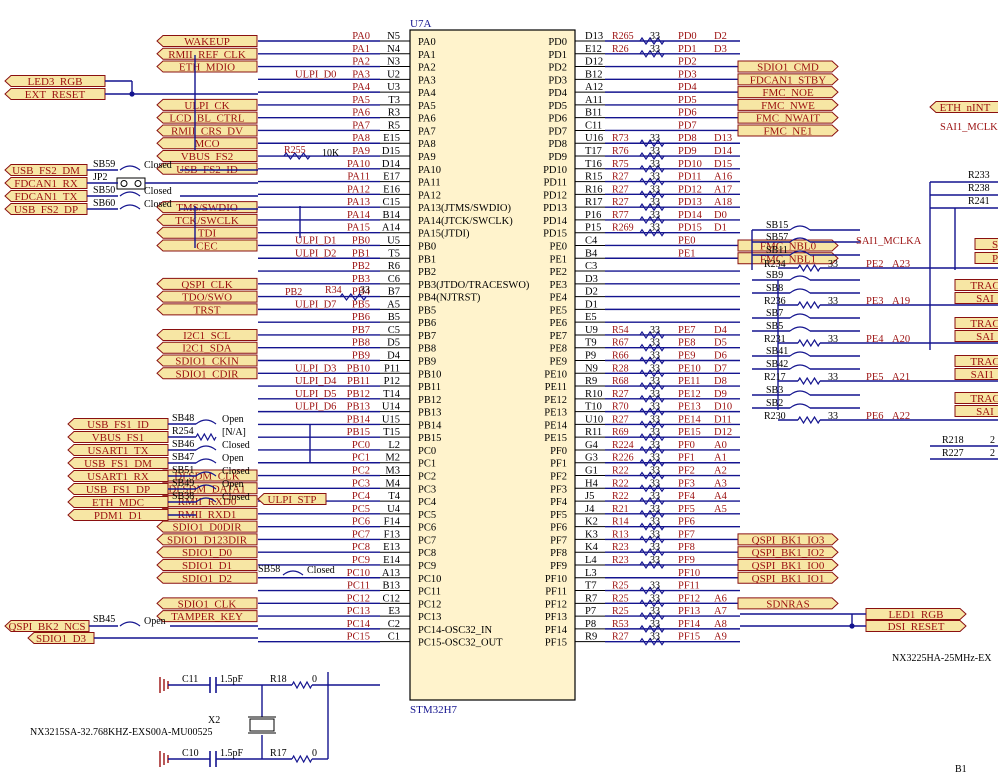 The height and width of the screenshot is (773, 998). Describe the element at coordinates (594, 419) in the screenshot. I see `right-pin-number: U10` at that location.